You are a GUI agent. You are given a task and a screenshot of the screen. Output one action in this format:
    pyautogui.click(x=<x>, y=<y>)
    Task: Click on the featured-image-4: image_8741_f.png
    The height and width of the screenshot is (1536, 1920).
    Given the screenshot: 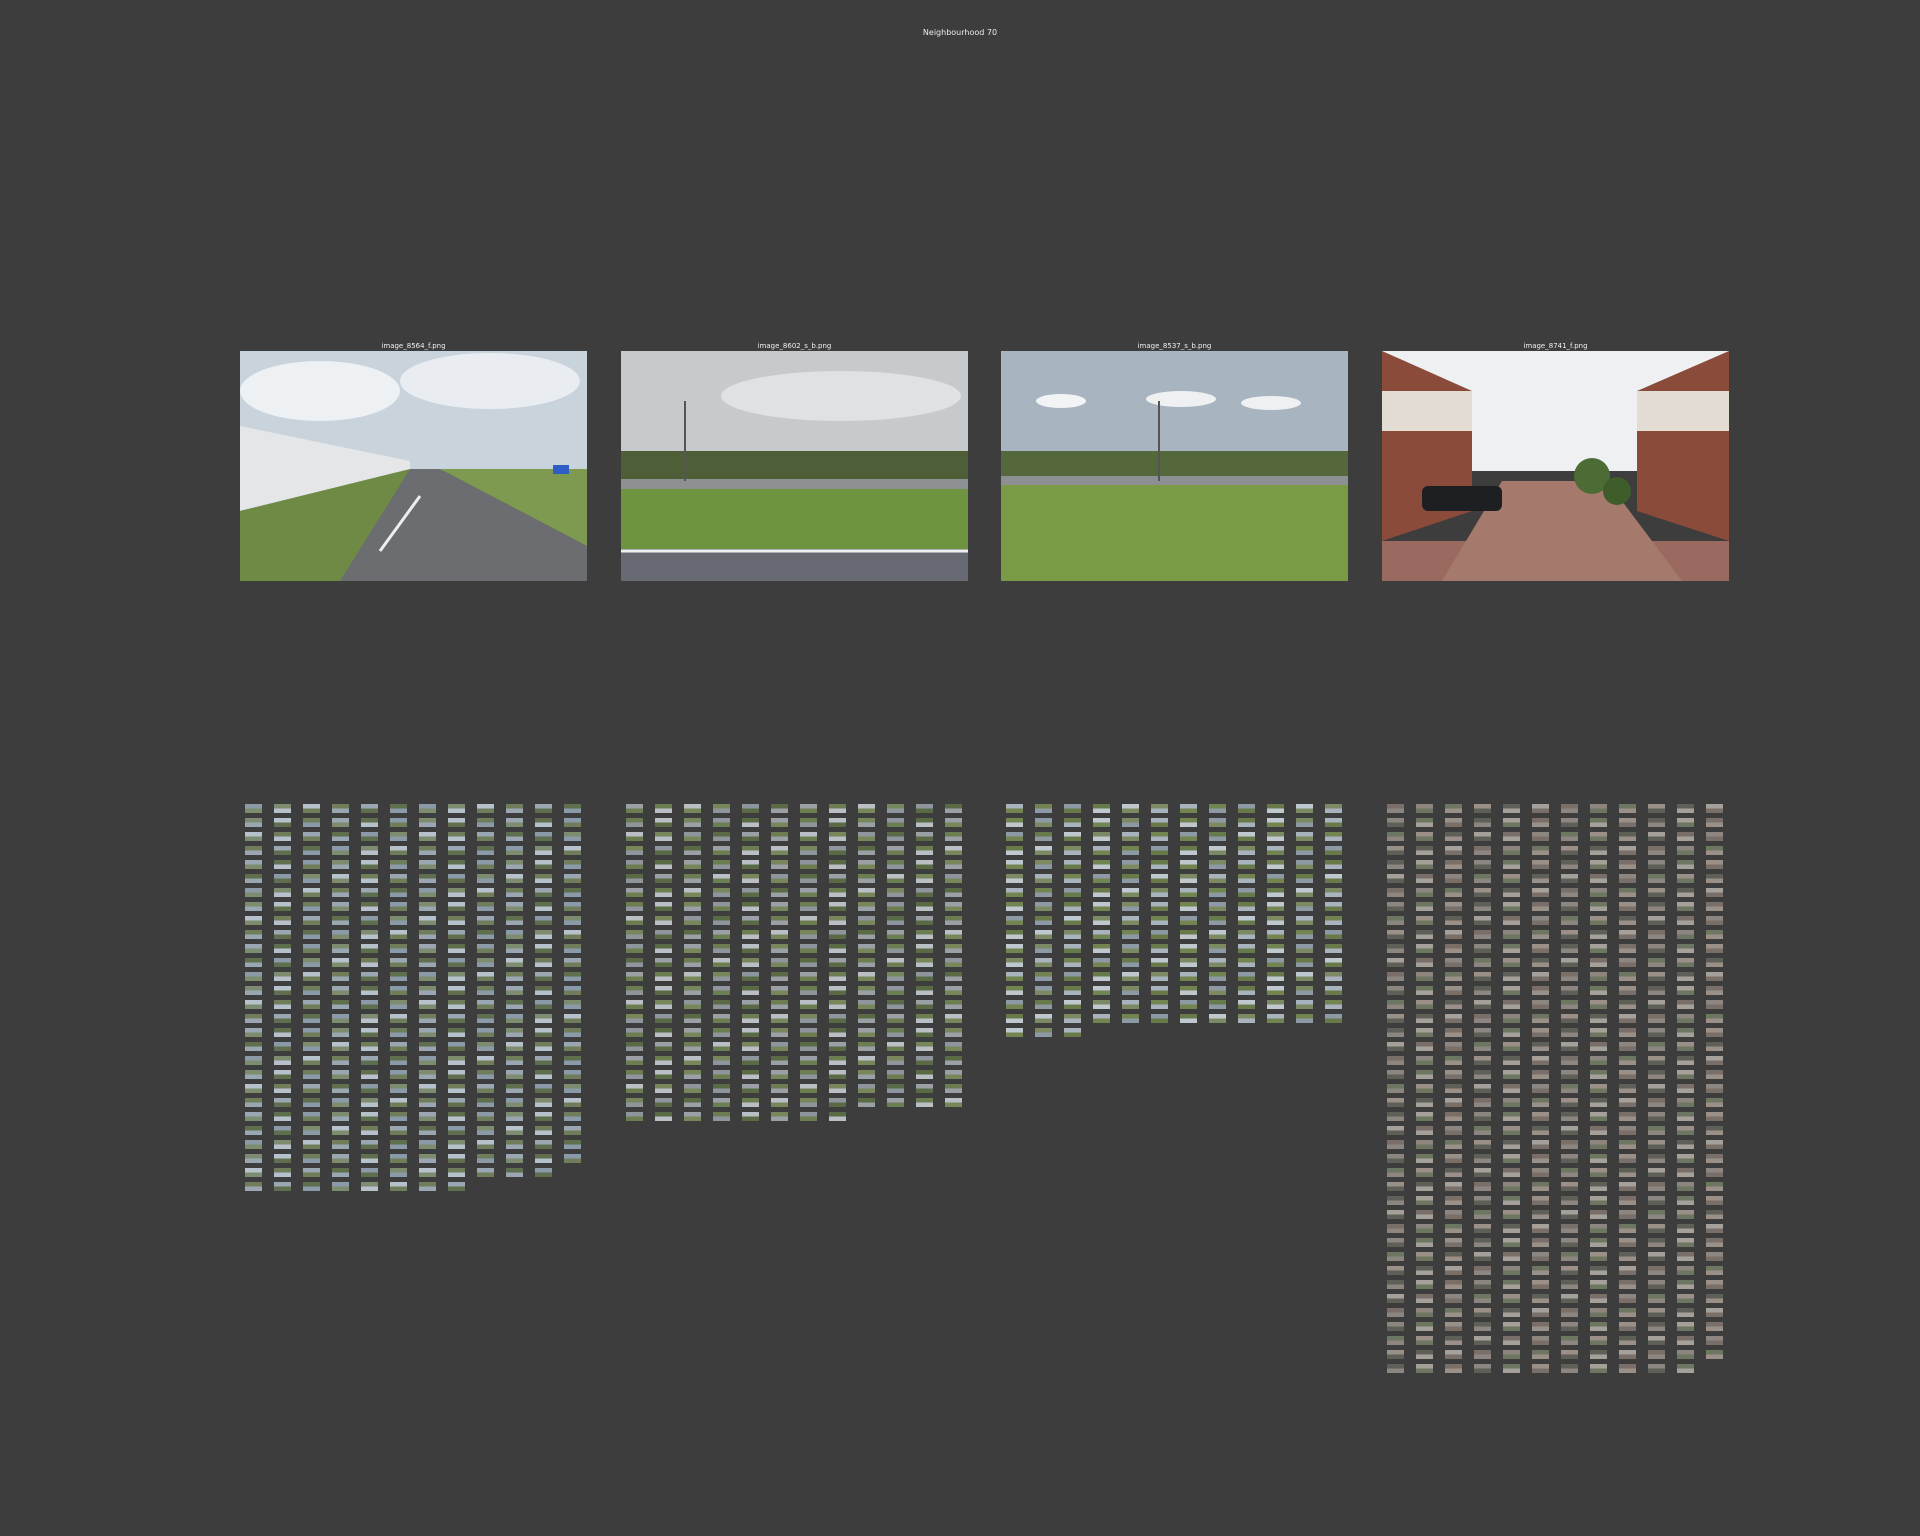 What is the action you would take?
    pyautogui.click(x=1555, y=461)
    